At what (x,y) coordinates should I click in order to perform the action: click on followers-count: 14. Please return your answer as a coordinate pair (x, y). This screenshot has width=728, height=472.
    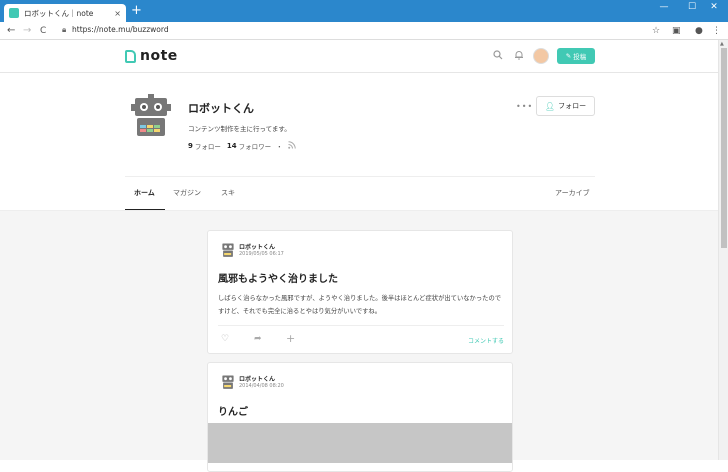
    Looking at the image, I should click on (232, 146).